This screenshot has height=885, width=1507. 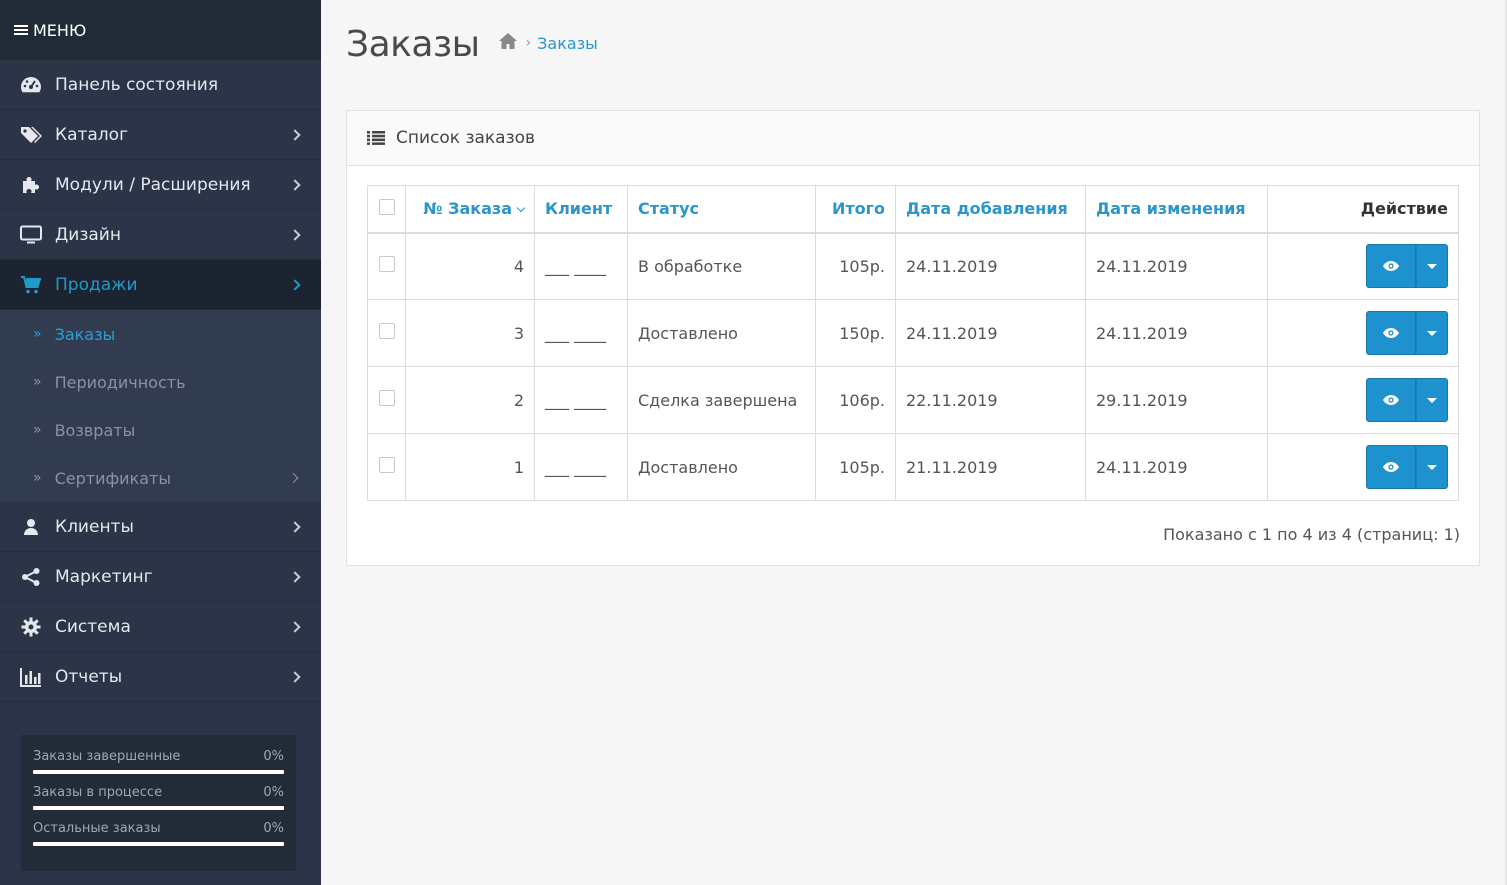 I want to click on sidebar-item-label: Панель состояния, so click(x=137, y=84).